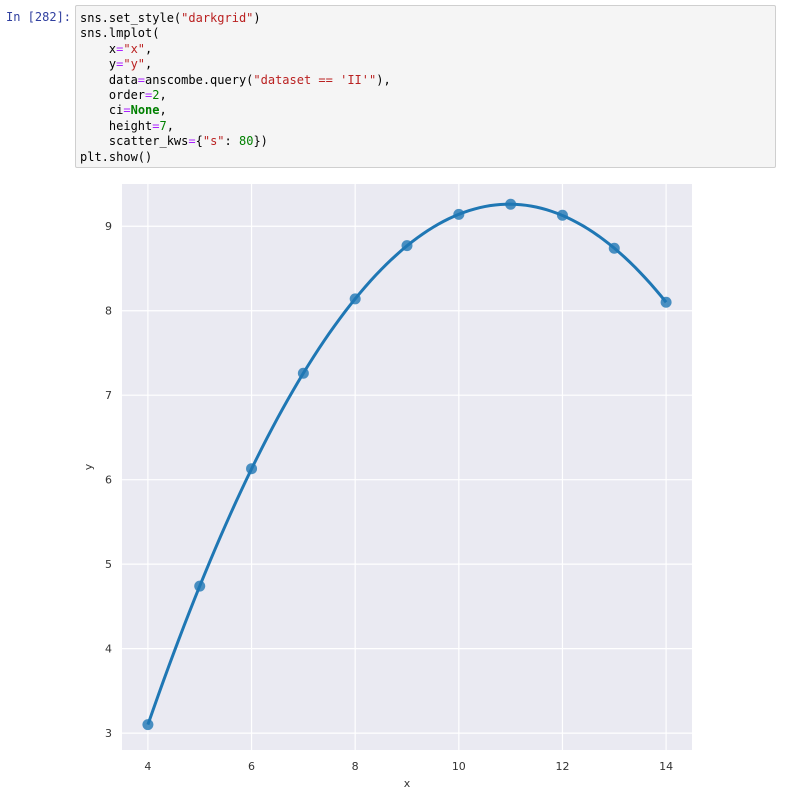  What do you see at coordinates (116, 156) in the screenshot?
I see `code-token: plt.show()` at bounding box center [116, 156].